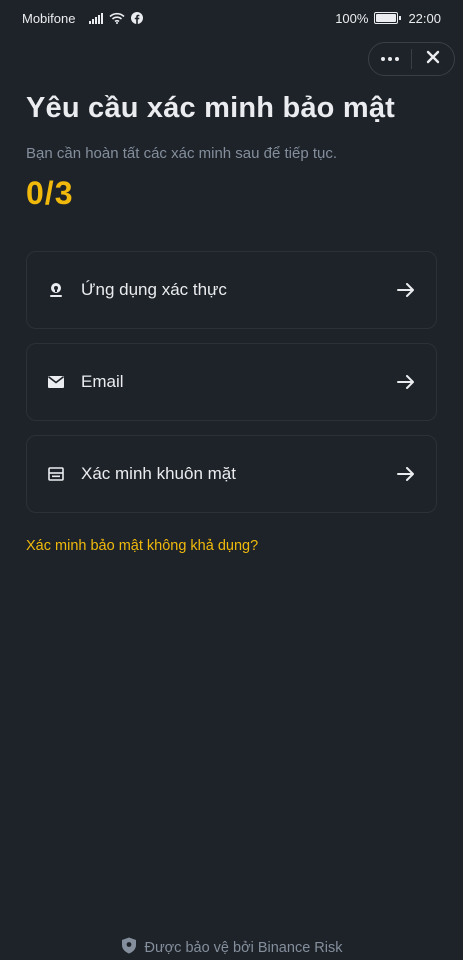 The width and height of the screenshot is (463, 960). I want to click on method-face-verification: Xác minh khuôn mặt, so click(231, 474).